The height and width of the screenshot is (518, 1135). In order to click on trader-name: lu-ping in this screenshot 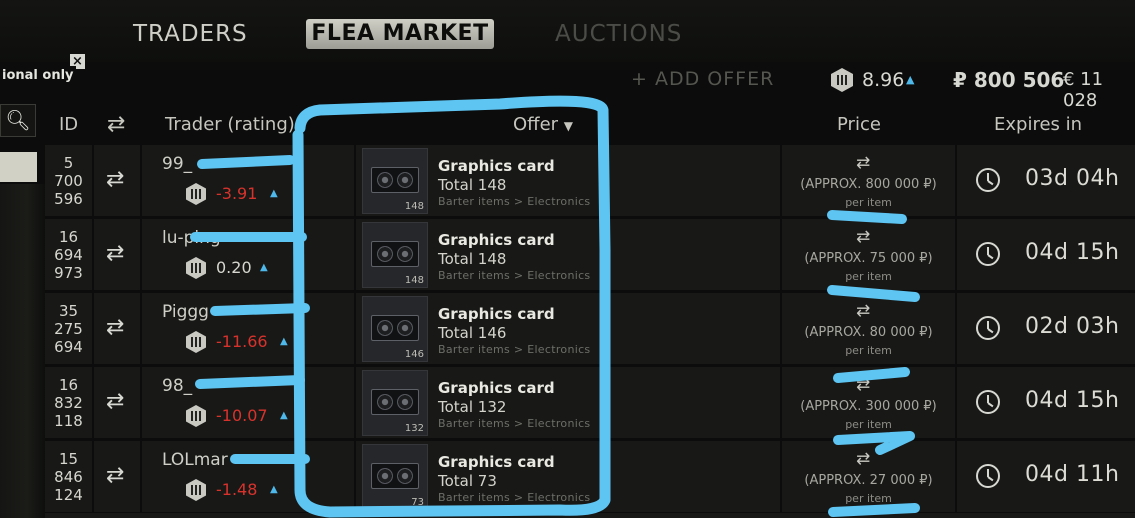, I will do `click(191, 238)`.